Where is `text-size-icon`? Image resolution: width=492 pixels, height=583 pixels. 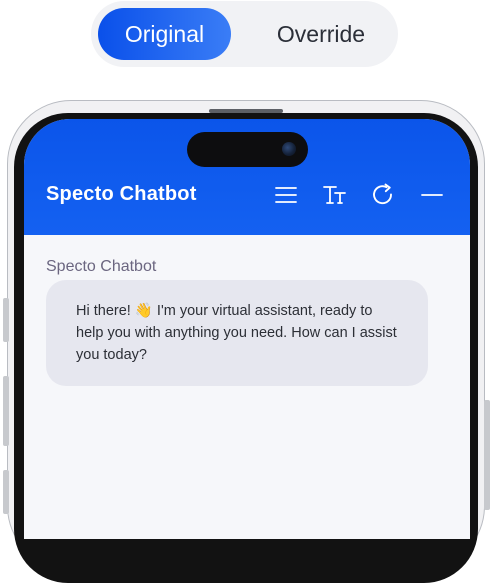
text-size-icon is located at coordinates (335, 195).